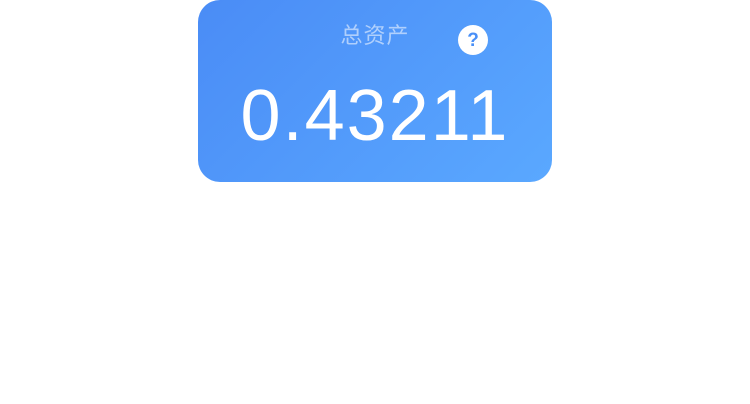  I want to click on question-mark-glyph: ?, so click(473, 40).